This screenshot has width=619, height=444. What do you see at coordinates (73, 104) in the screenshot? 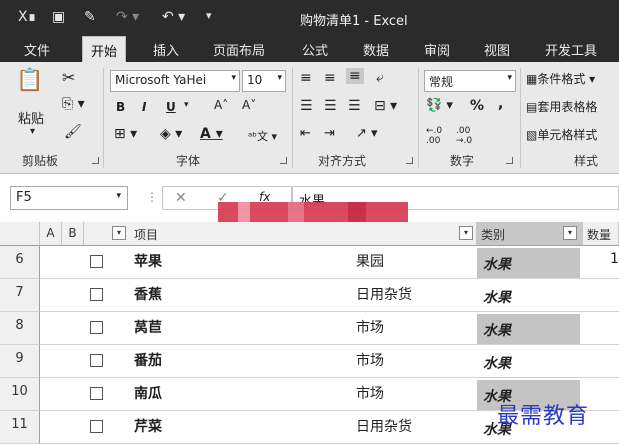
I see `copy-icon: ⎘ ▾` at bounding box center [73, 104].